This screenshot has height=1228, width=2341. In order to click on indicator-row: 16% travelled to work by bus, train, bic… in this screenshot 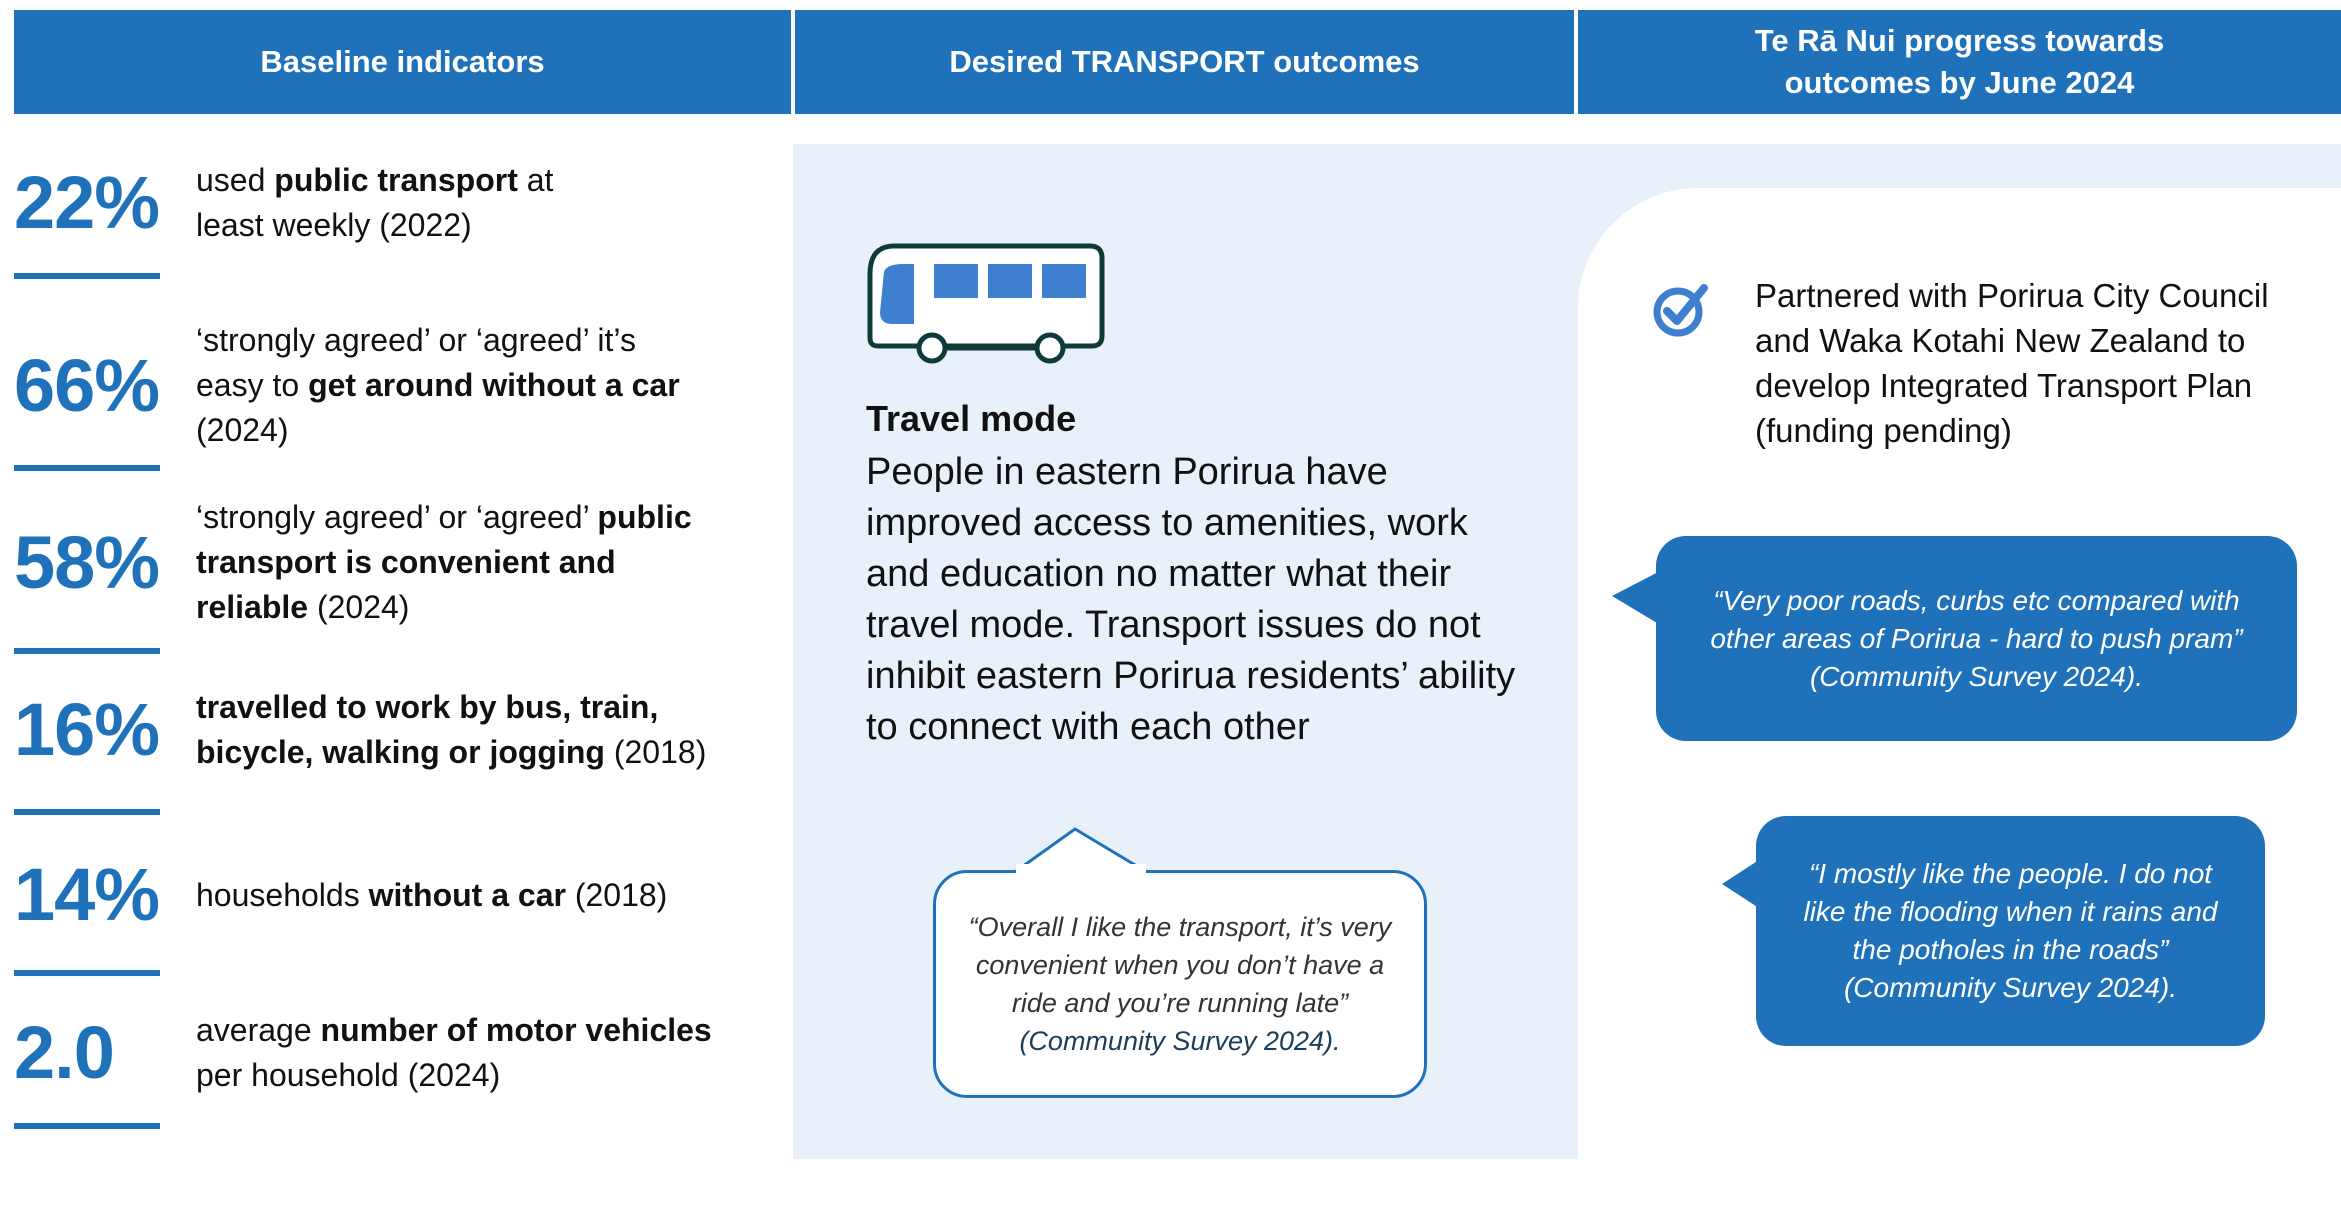, I will do `click(394, 730)`.